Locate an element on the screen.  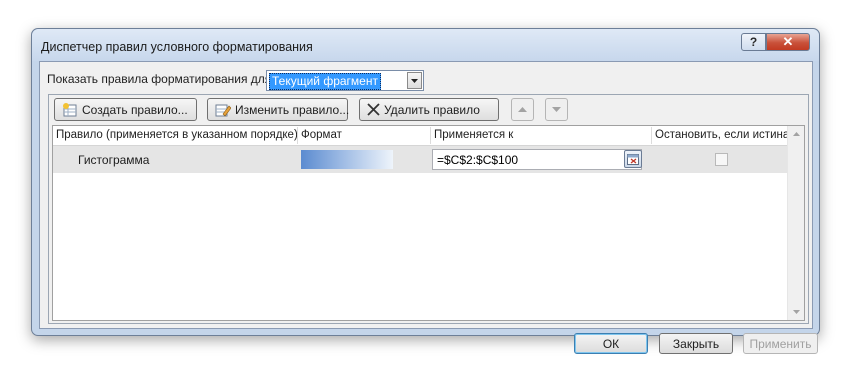
column-header-format: Формат is located at coordinates (321, 135).